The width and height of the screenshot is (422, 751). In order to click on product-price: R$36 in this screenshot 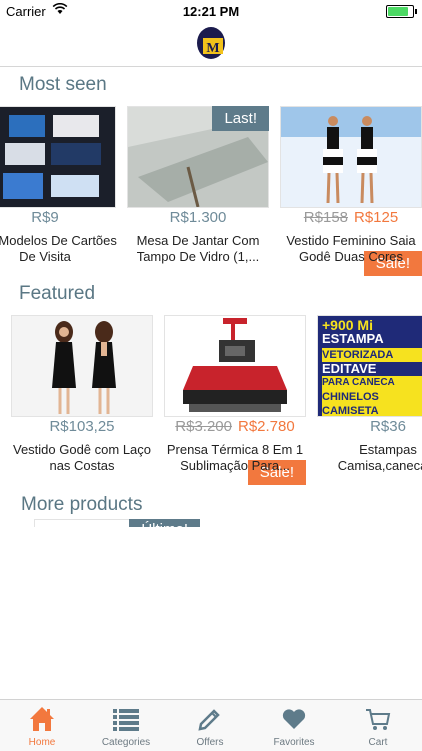, I will do `click(388, 426)`.